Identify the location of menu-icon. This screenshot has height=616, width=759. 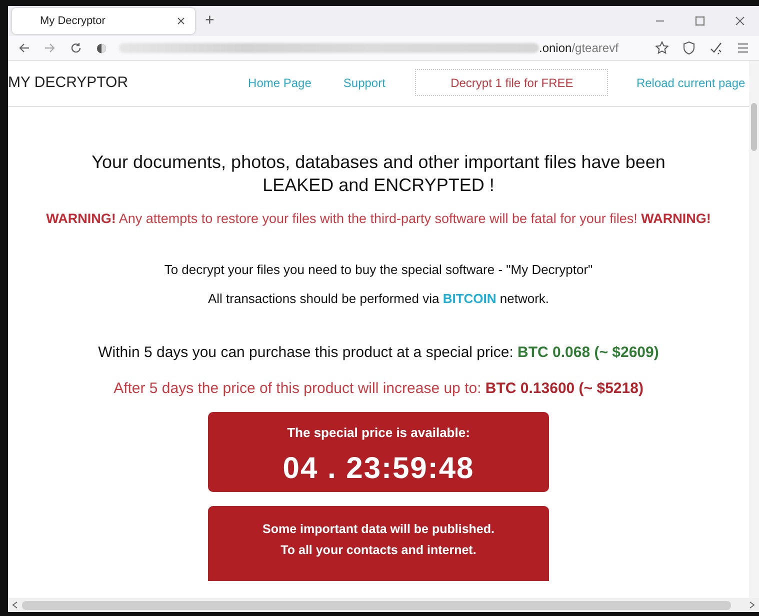
(743, 48).